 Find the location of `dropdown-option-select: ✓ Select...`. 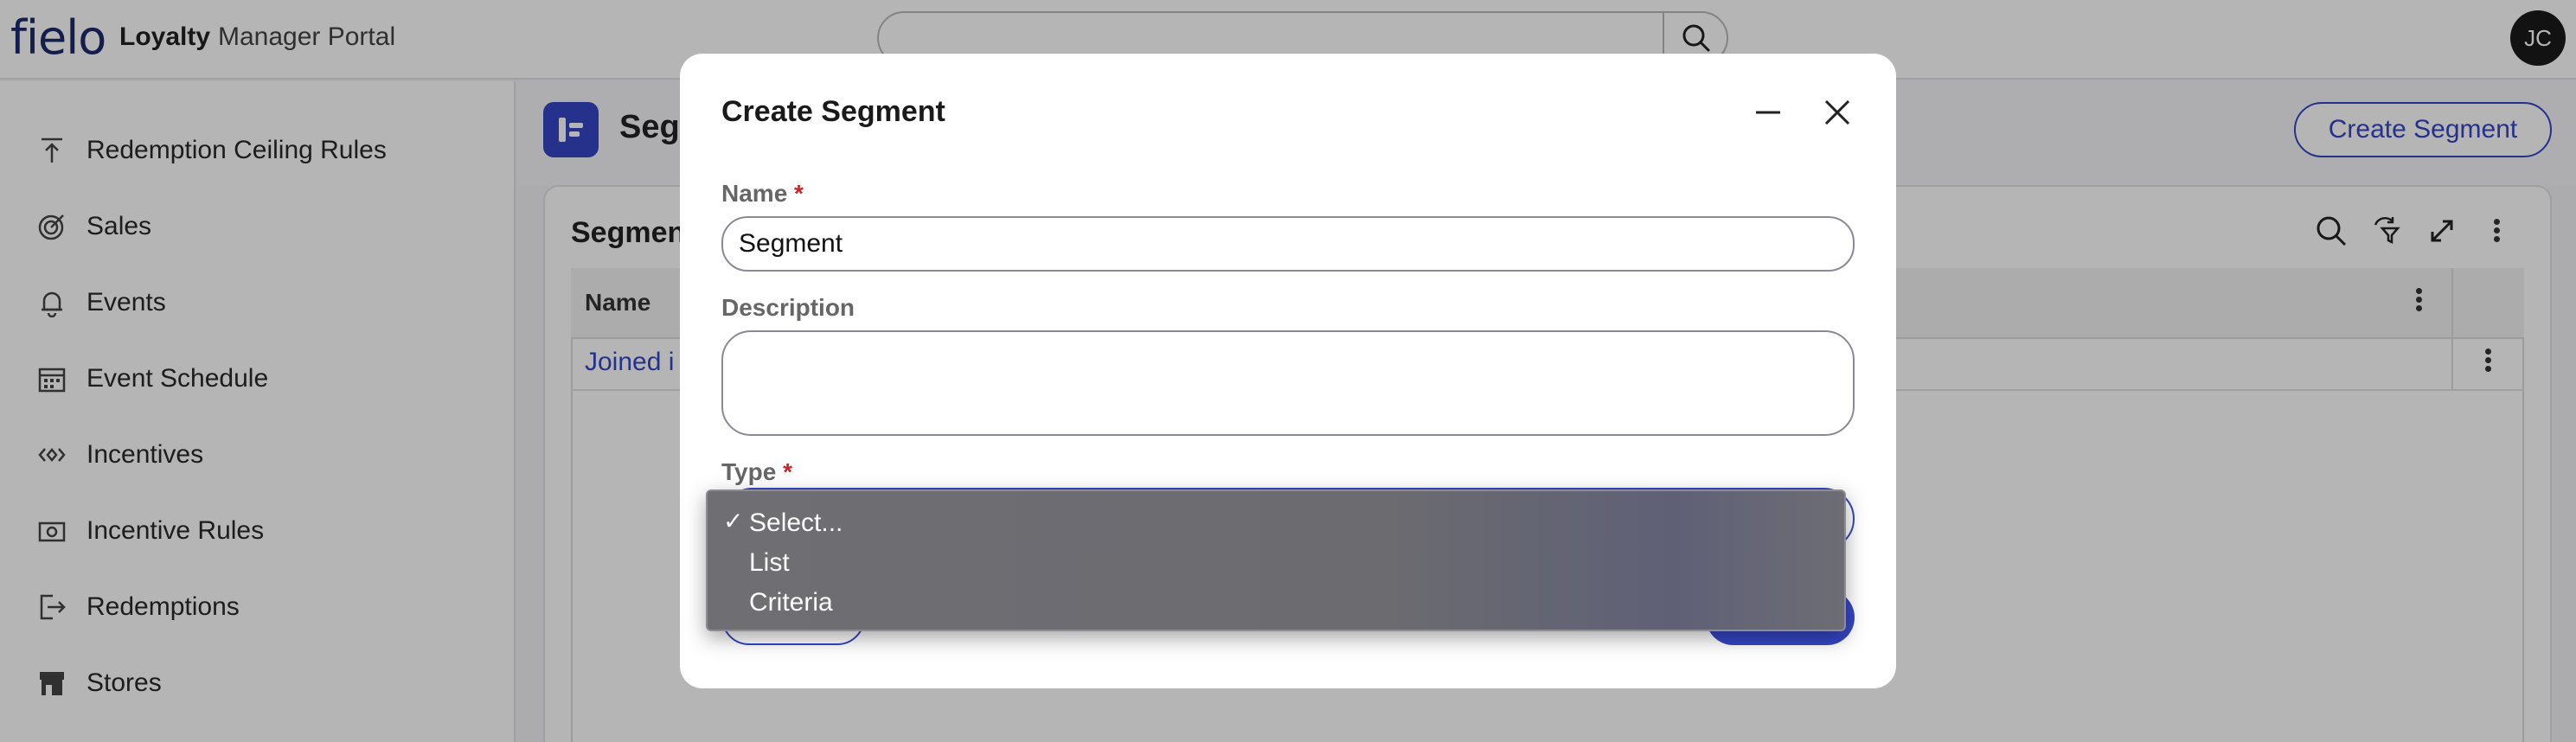

dropdown-option-select: ✓ Select... is located at coordinates (1276, 523).